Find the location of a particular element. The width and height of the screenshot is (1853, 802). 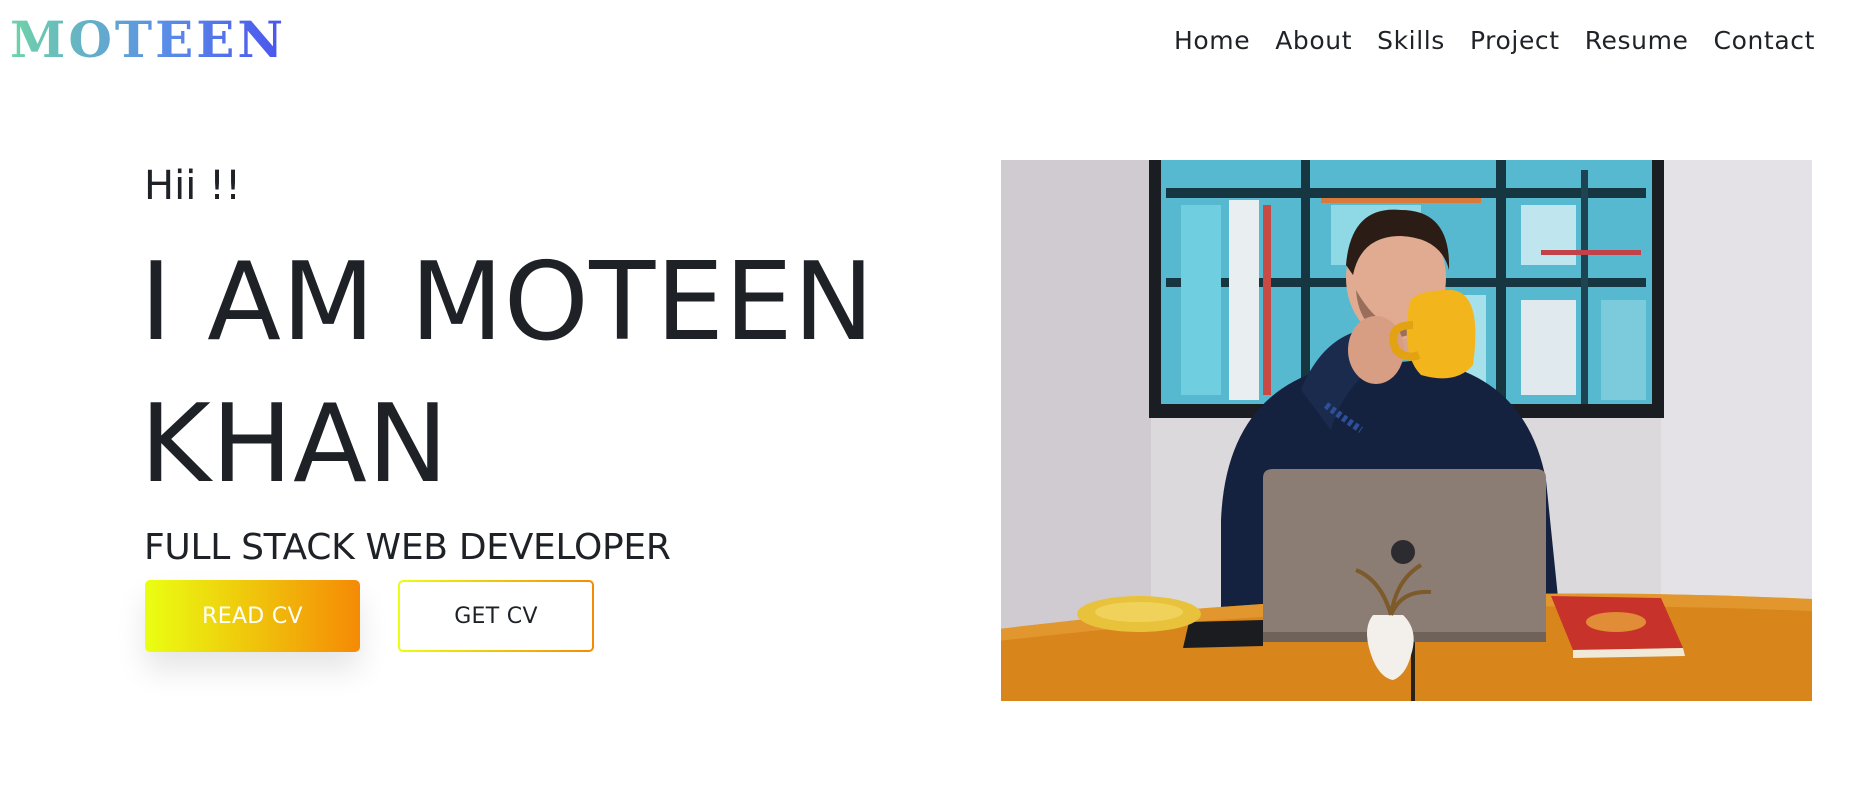

mug is located at coordinates (1441, 334).